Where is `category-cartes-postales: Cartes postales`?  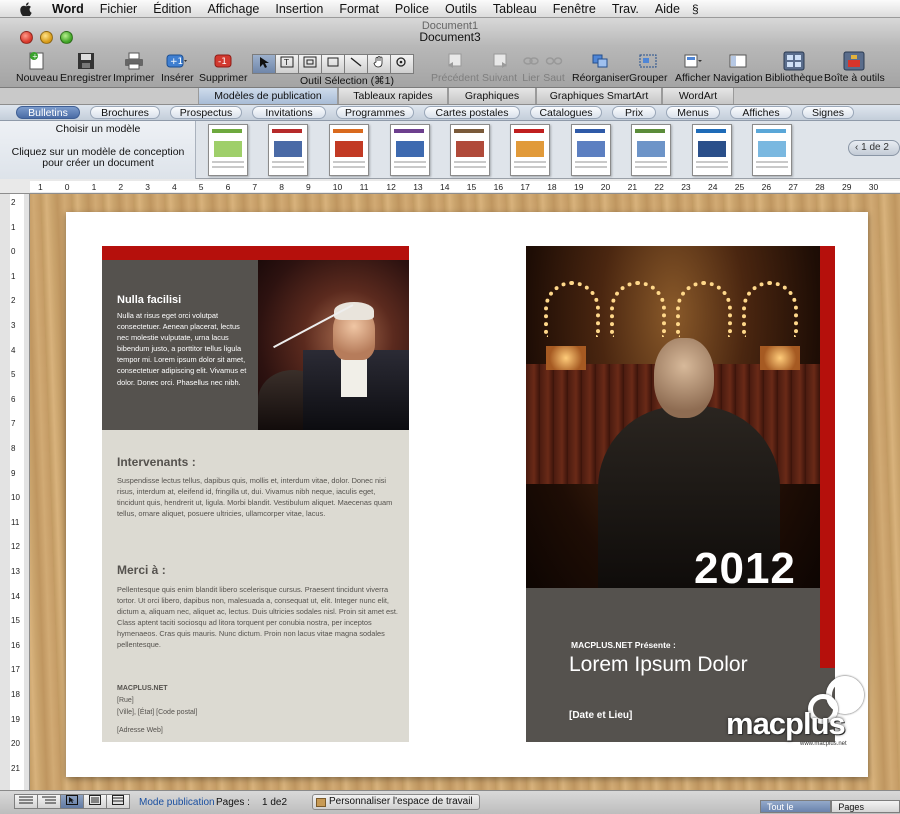
category-cartes-postales: Cartes postales is located at coordinates (472, 112).